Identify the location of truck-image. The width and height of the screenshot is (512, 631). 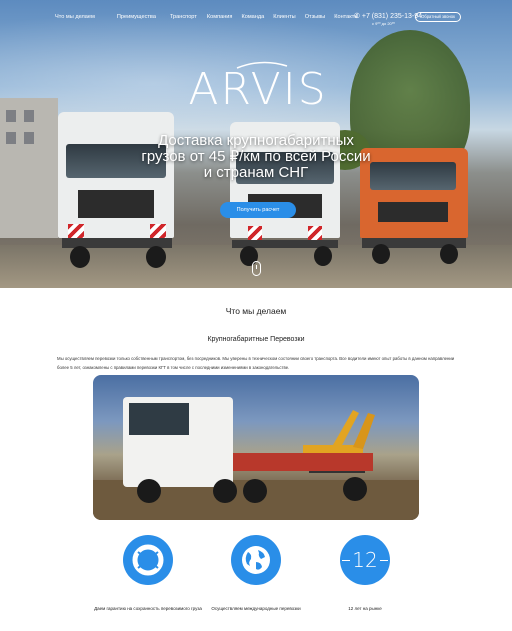
(415, 208).